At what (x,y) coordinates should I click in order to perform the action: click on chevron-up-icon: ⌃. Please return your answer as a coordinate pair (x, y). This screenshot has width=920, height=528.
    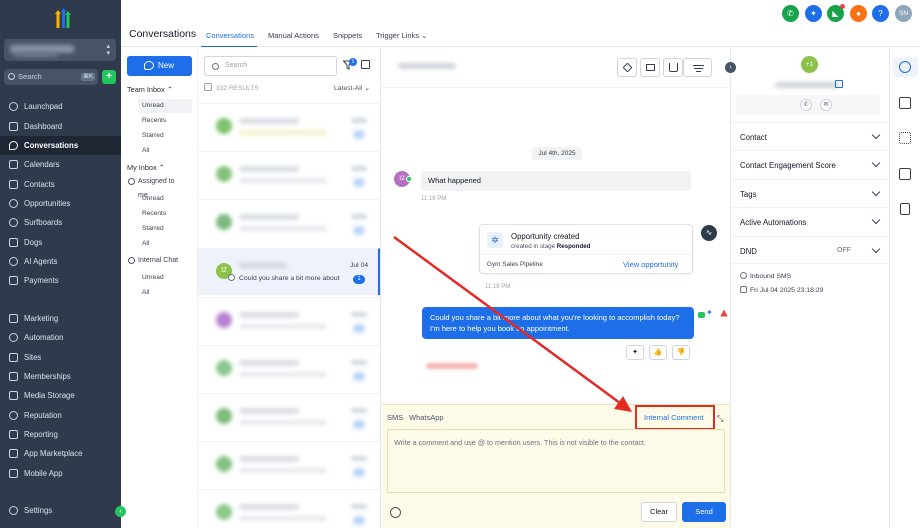
    Looking at the image, I should click on (169, 89).